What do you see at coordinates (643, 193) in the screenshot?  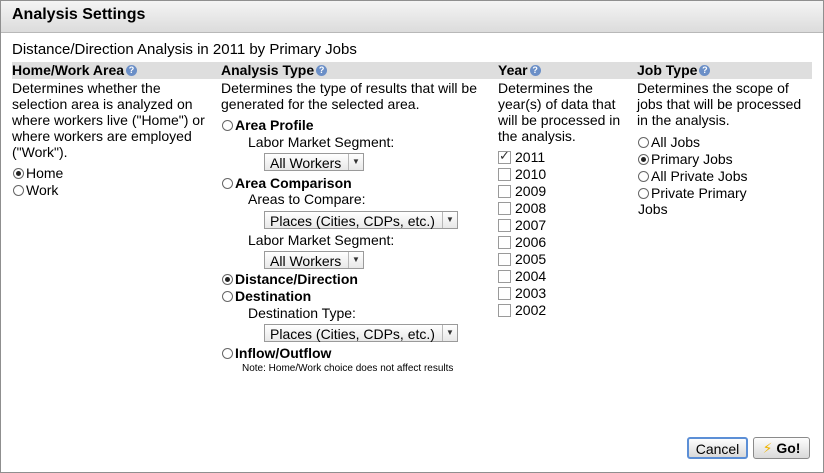 I see `private-primary-jobs-radio` at bounding box center [643, 193].